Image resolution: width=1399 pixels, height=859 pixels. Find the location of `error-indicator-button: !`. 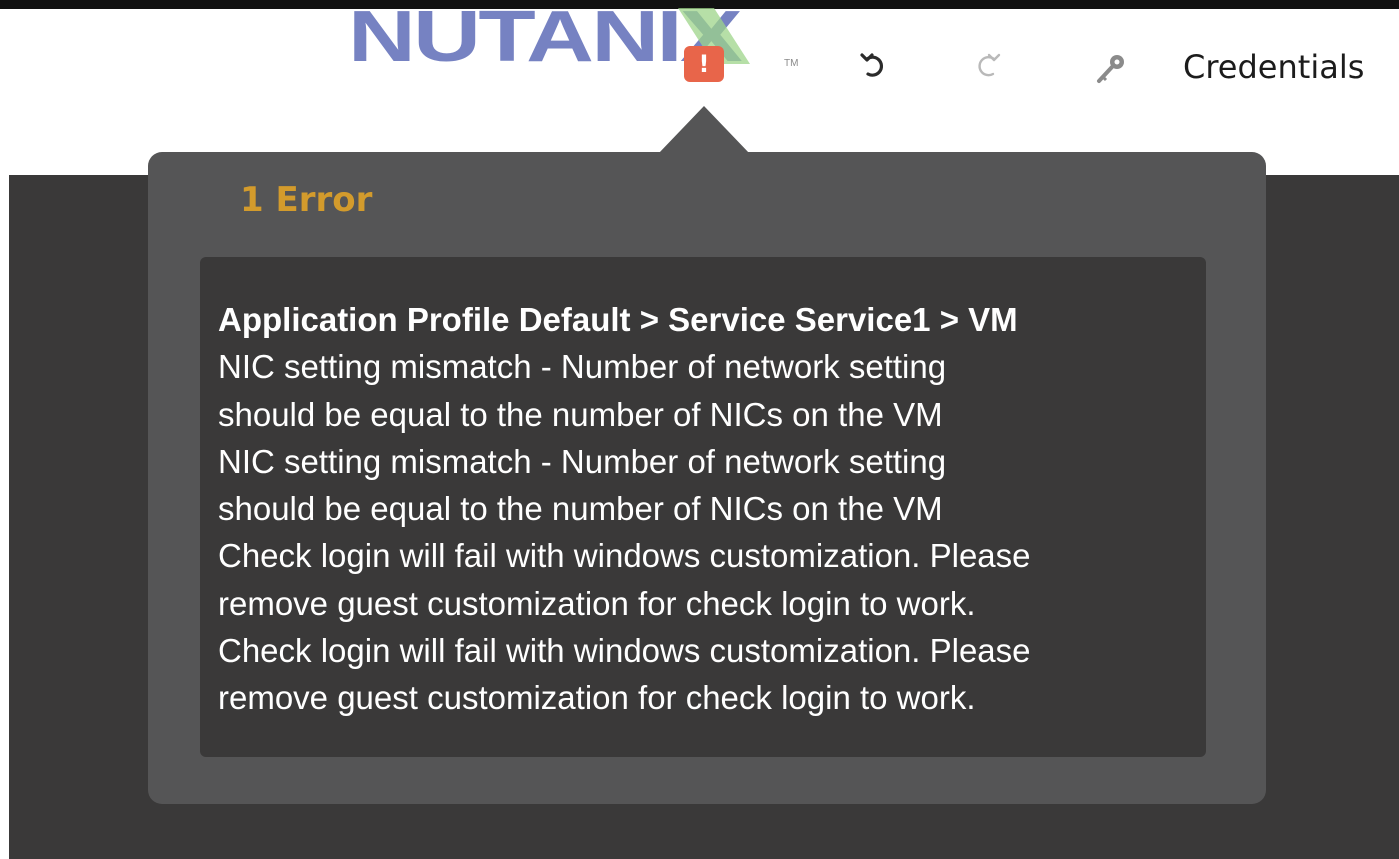

error-indicator-button: ! is located at coordinates (704, 64).